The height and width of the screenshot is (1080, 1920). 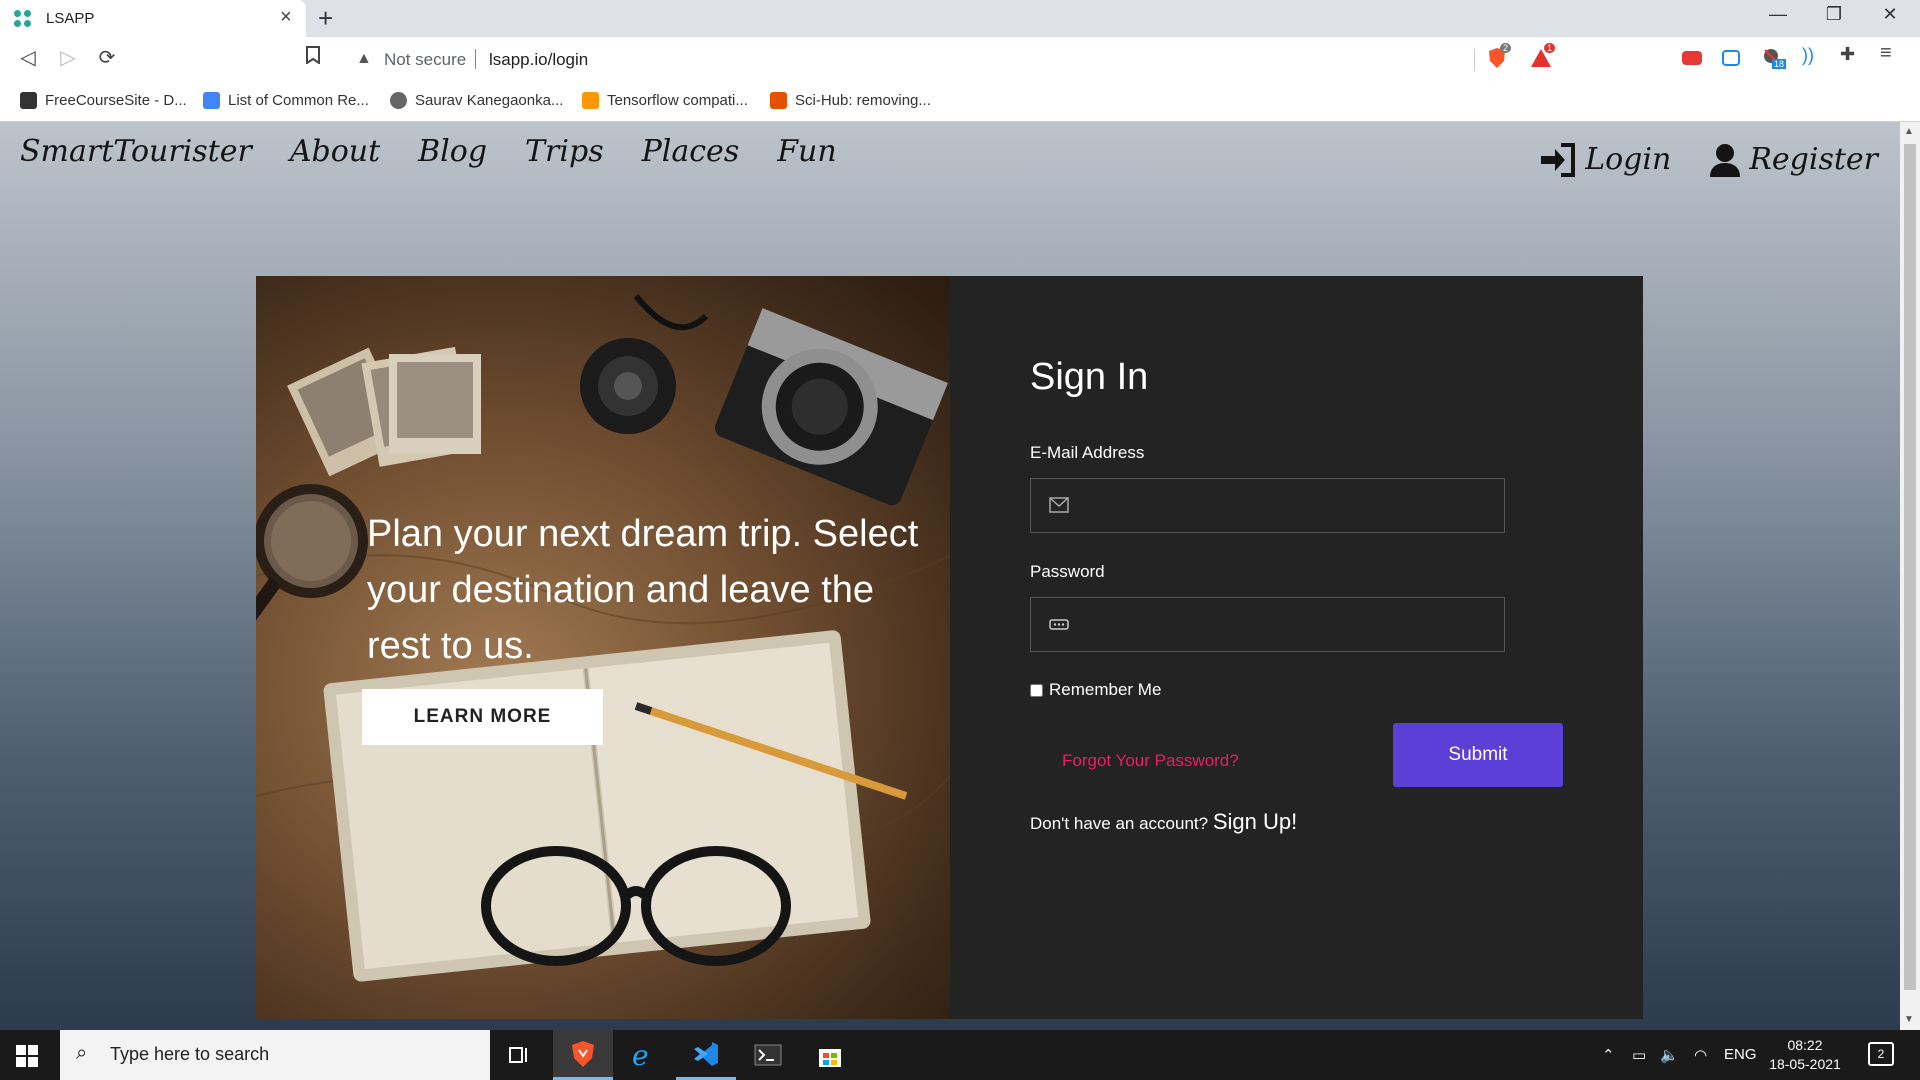 What do you see at coordinates (590, 100) in the screenshot?
I see `tensorflow-icon` at bounding box center [590, 100].